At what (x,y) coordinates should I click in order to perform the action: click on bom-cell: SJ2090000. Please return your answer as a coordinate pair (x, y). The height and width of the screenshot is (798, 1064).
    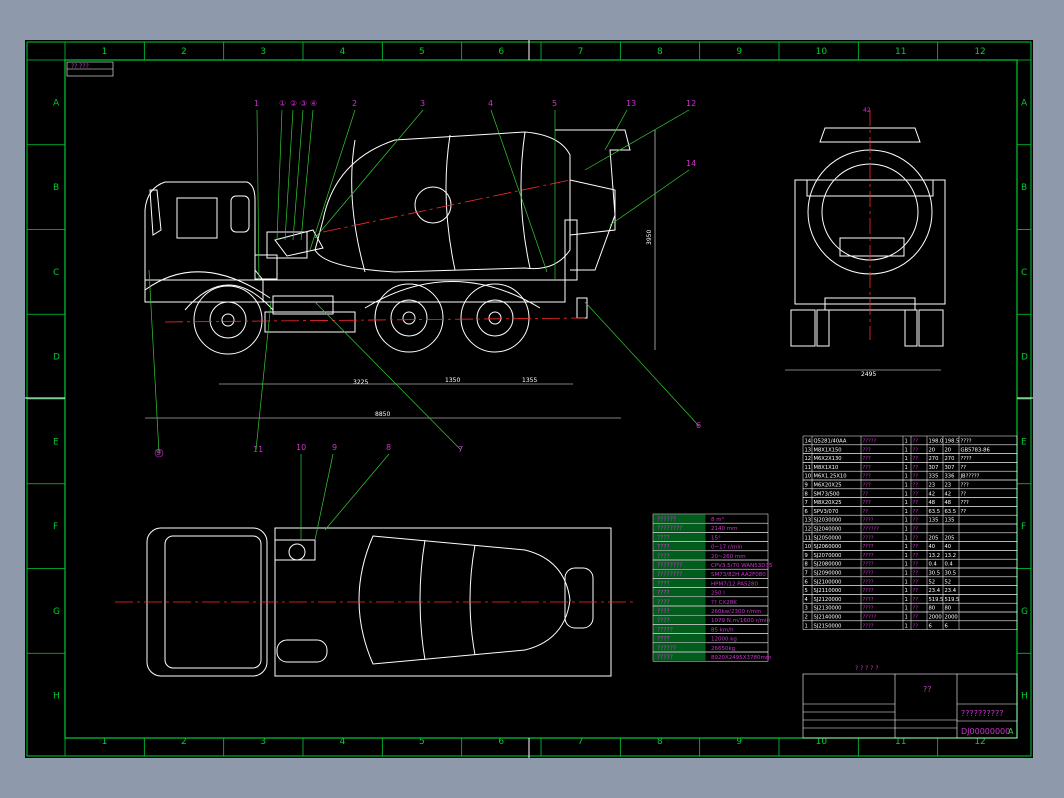
    Looking at the image, I should click on (828, 574).